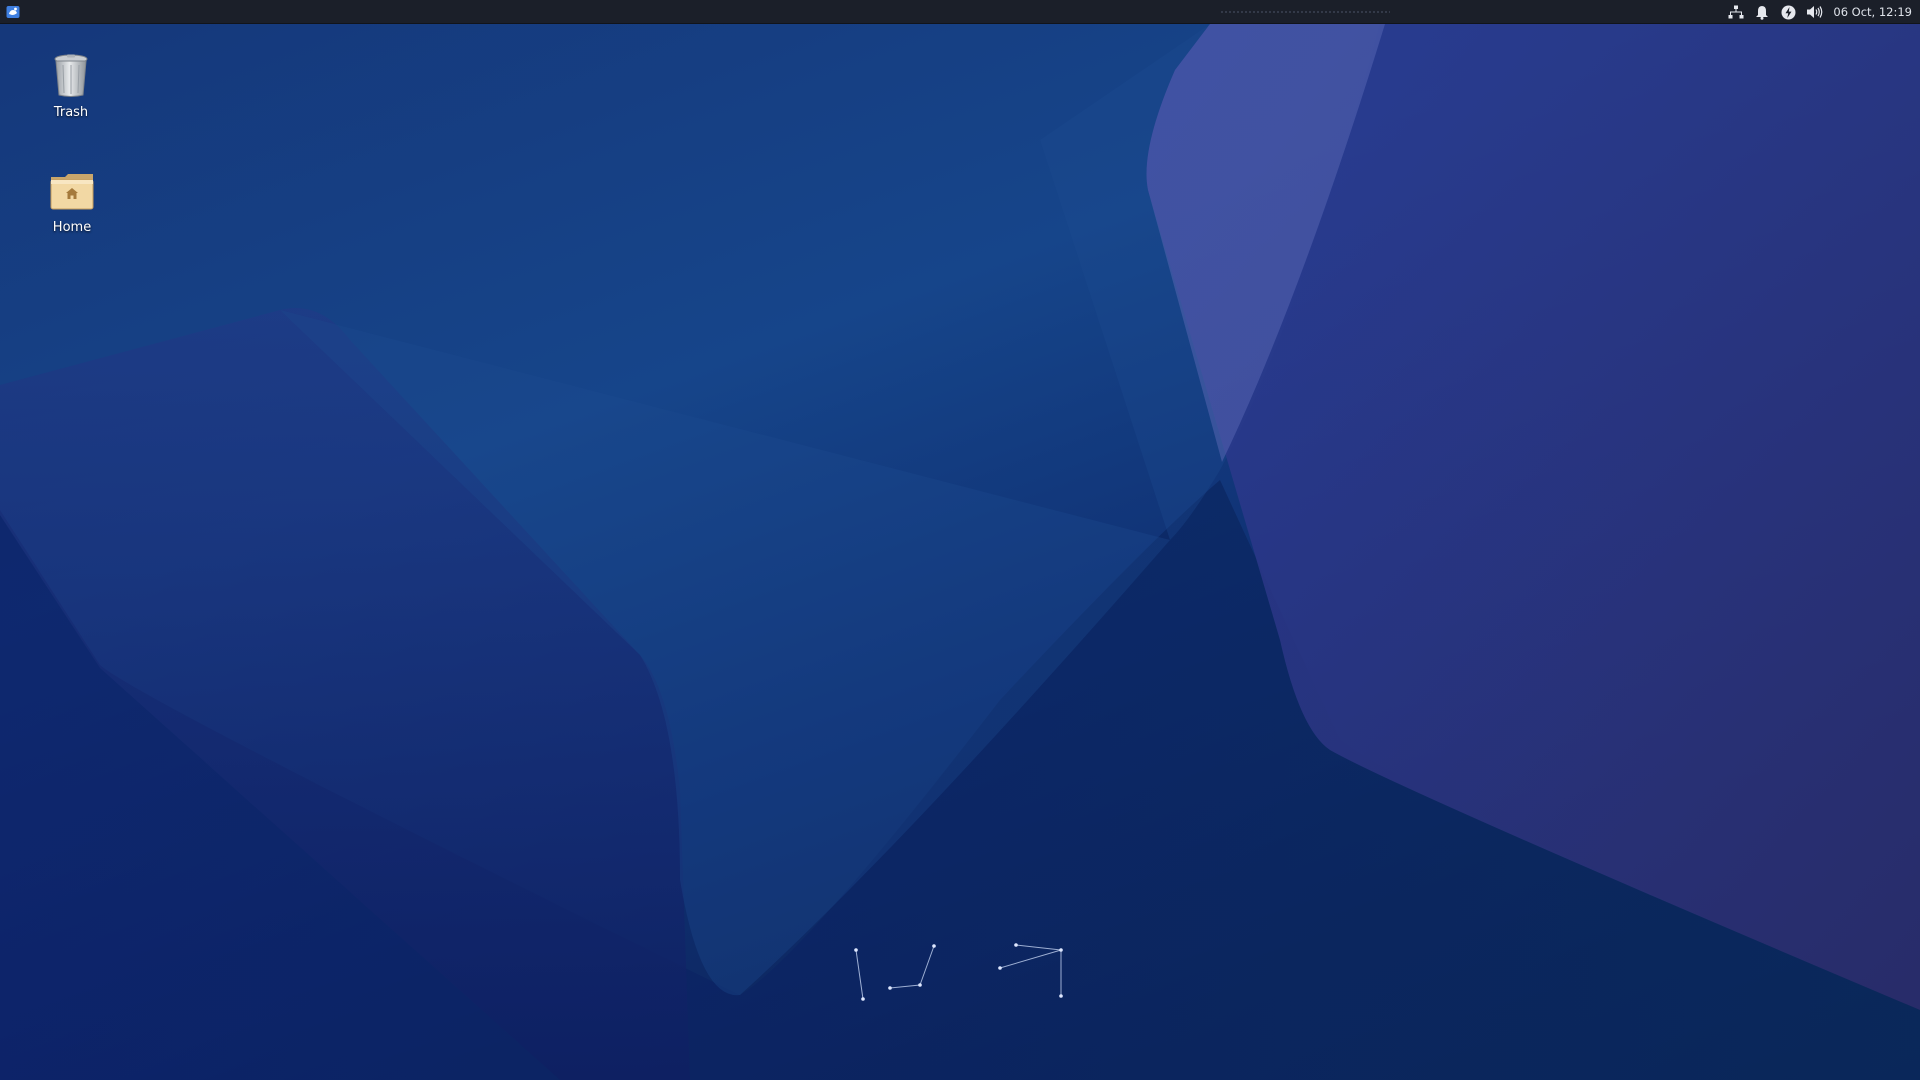 Image resolution: width=1920 pixels, height=1080 pixels. I want to click on desktop-icon-label: Trash, so click(71, 112).